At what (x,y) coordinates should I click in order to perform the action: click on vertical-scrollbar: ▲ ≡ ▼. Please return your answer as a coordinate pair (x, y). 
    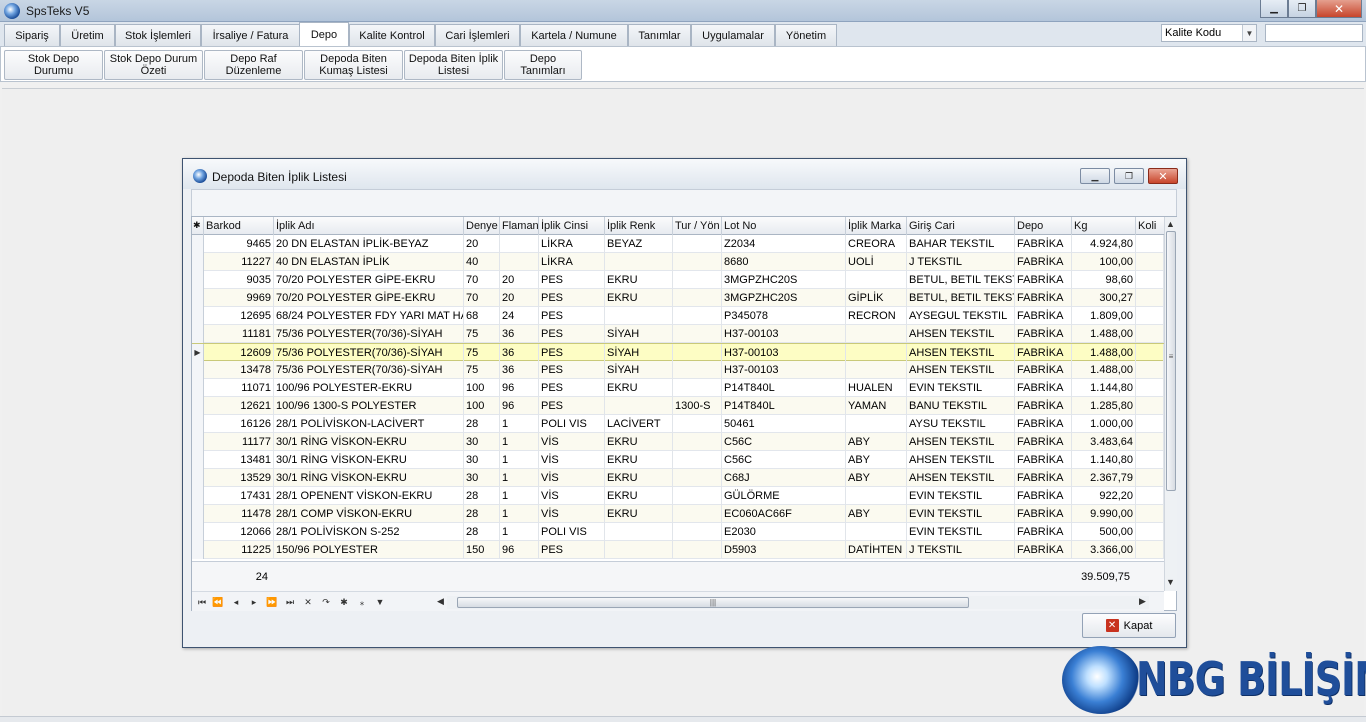
    Looking at the image, I should click on (1170, 404).